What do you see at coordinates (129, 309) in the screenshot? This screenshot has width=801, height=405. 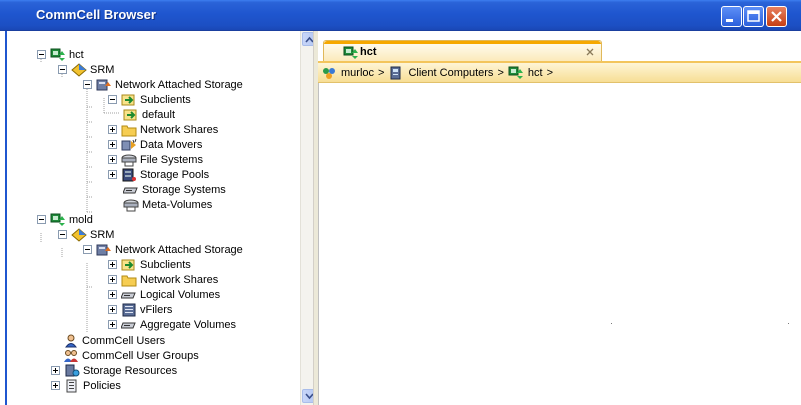 I see `vfiler-icon` at bounding box center [129, 309].